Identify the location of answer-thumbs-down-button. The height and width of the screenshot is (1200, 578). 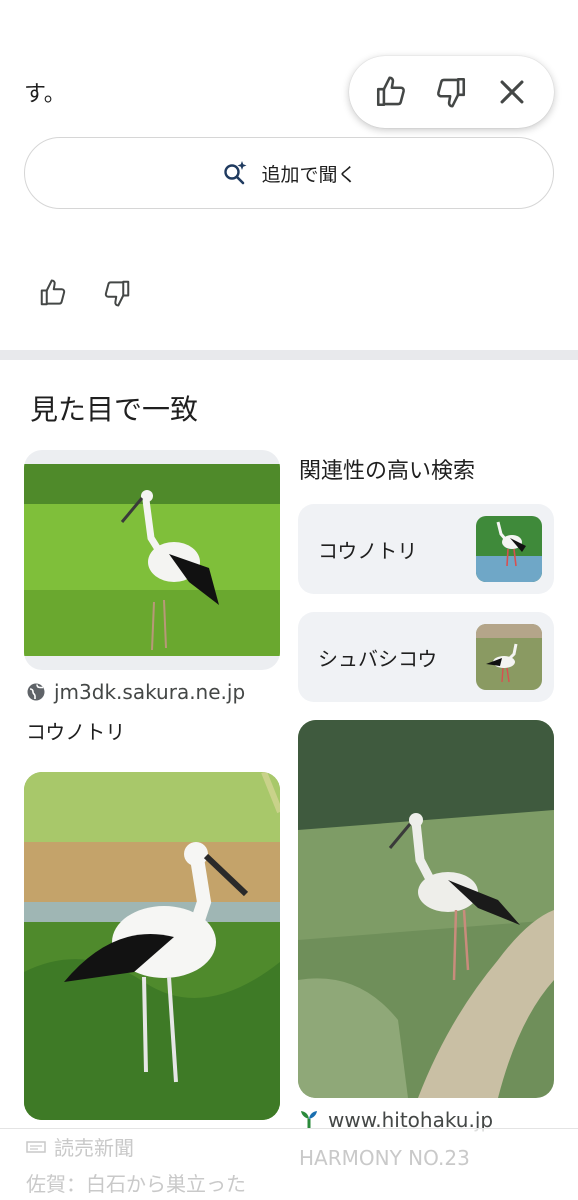
(117, 293).